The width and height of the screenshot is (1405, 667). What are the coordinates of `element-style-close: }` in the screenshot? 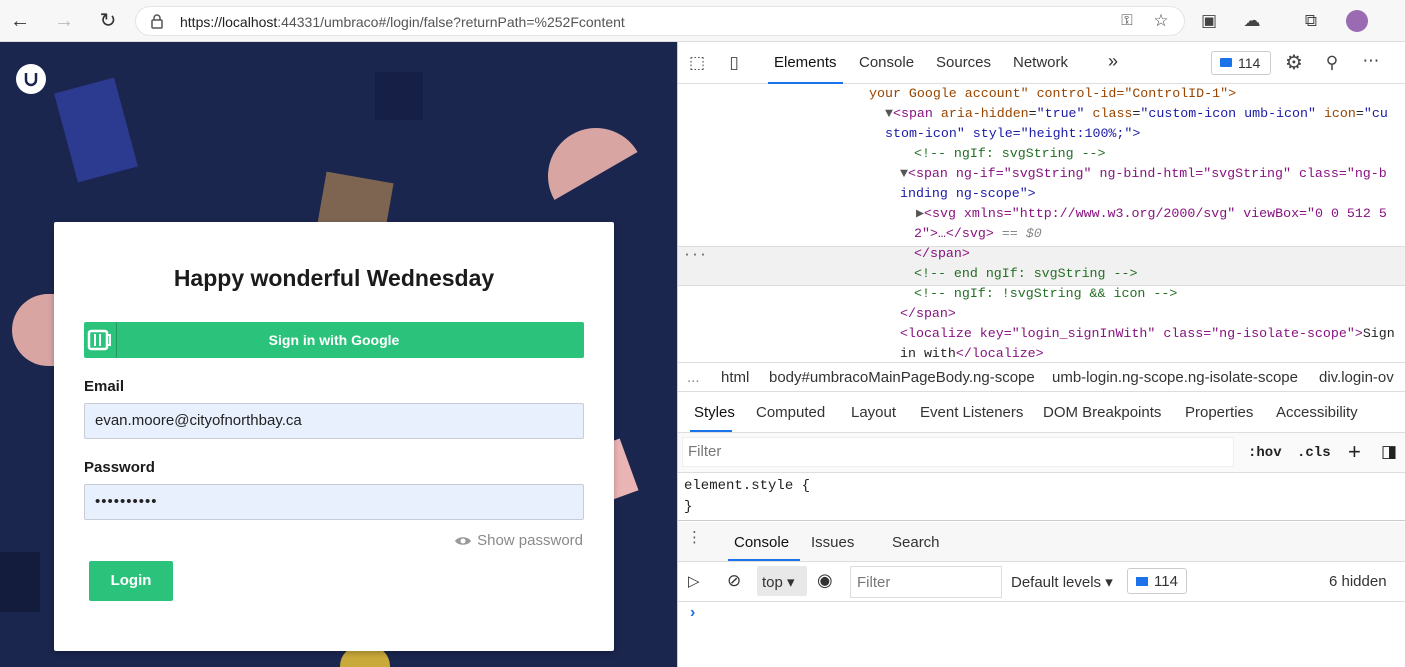 It's located at (688, 507).